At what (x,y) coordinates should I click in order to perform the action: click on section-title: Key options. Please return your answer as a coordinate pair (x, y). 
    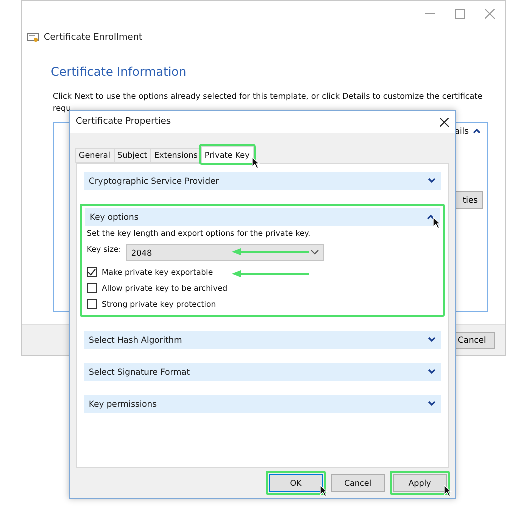
    Looking at the image, I should click on (114, 217).